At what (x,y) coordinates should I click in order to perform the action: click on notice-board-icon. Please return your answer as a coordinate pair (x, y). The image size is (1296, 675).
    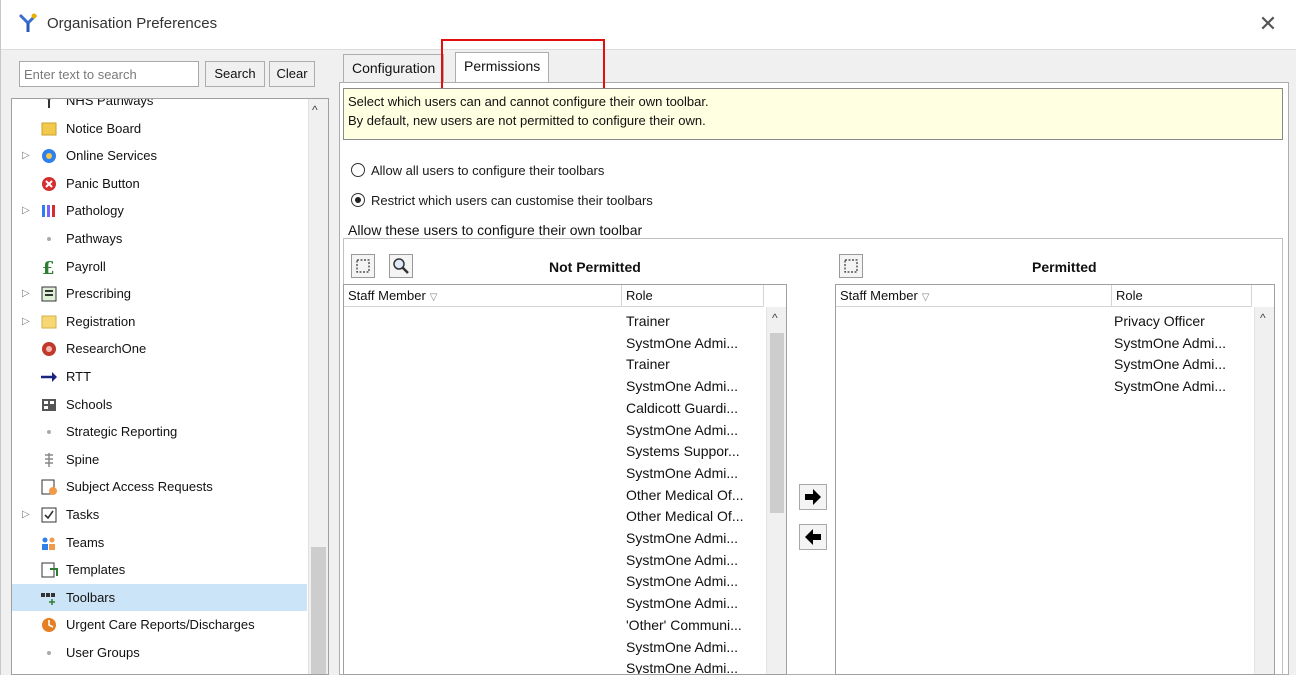
    Looking at the image, I should click on (49, 129).